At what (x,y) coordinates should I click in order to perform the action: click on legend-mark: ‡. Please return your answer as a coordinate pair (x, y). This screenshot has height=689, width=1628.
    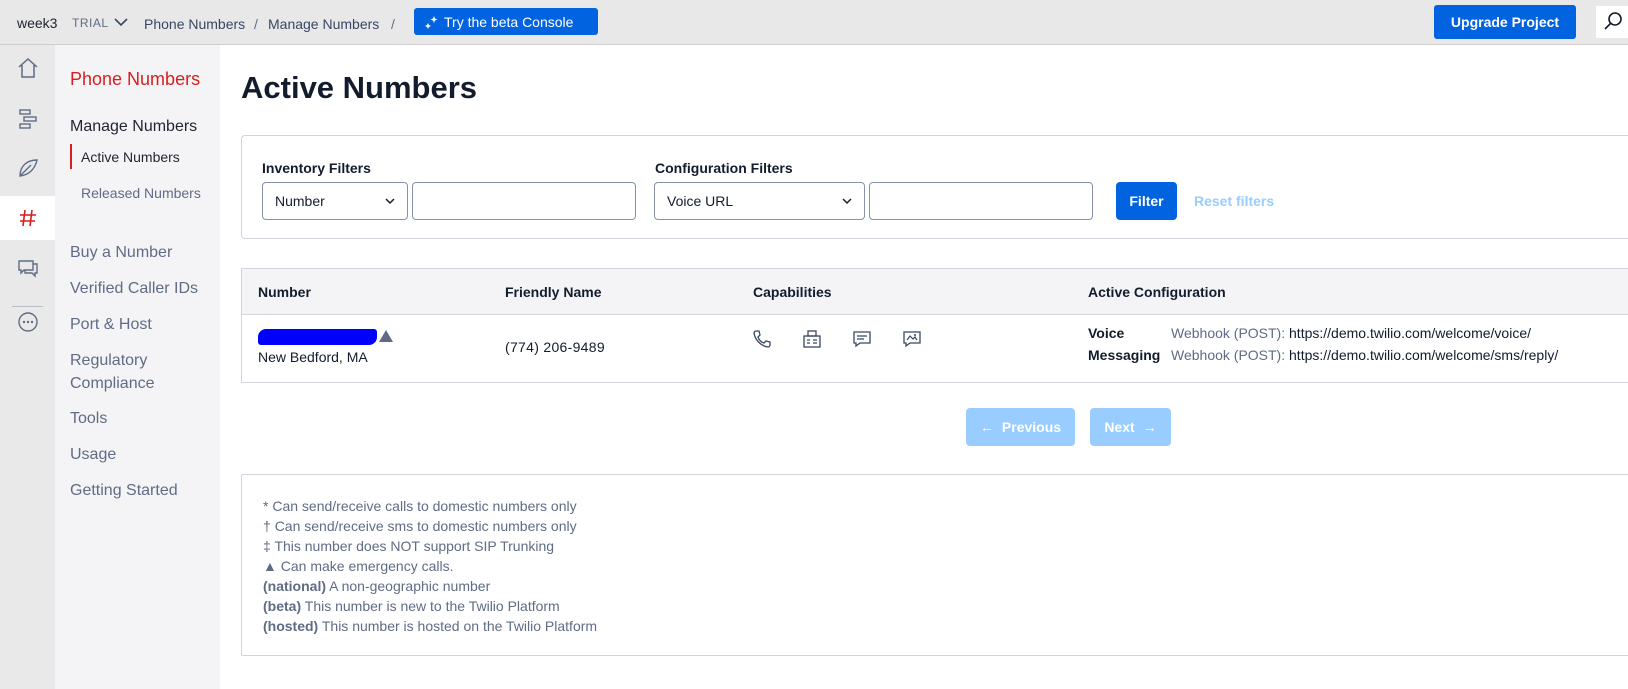
    Looking at the image, I should click on (267, 546).